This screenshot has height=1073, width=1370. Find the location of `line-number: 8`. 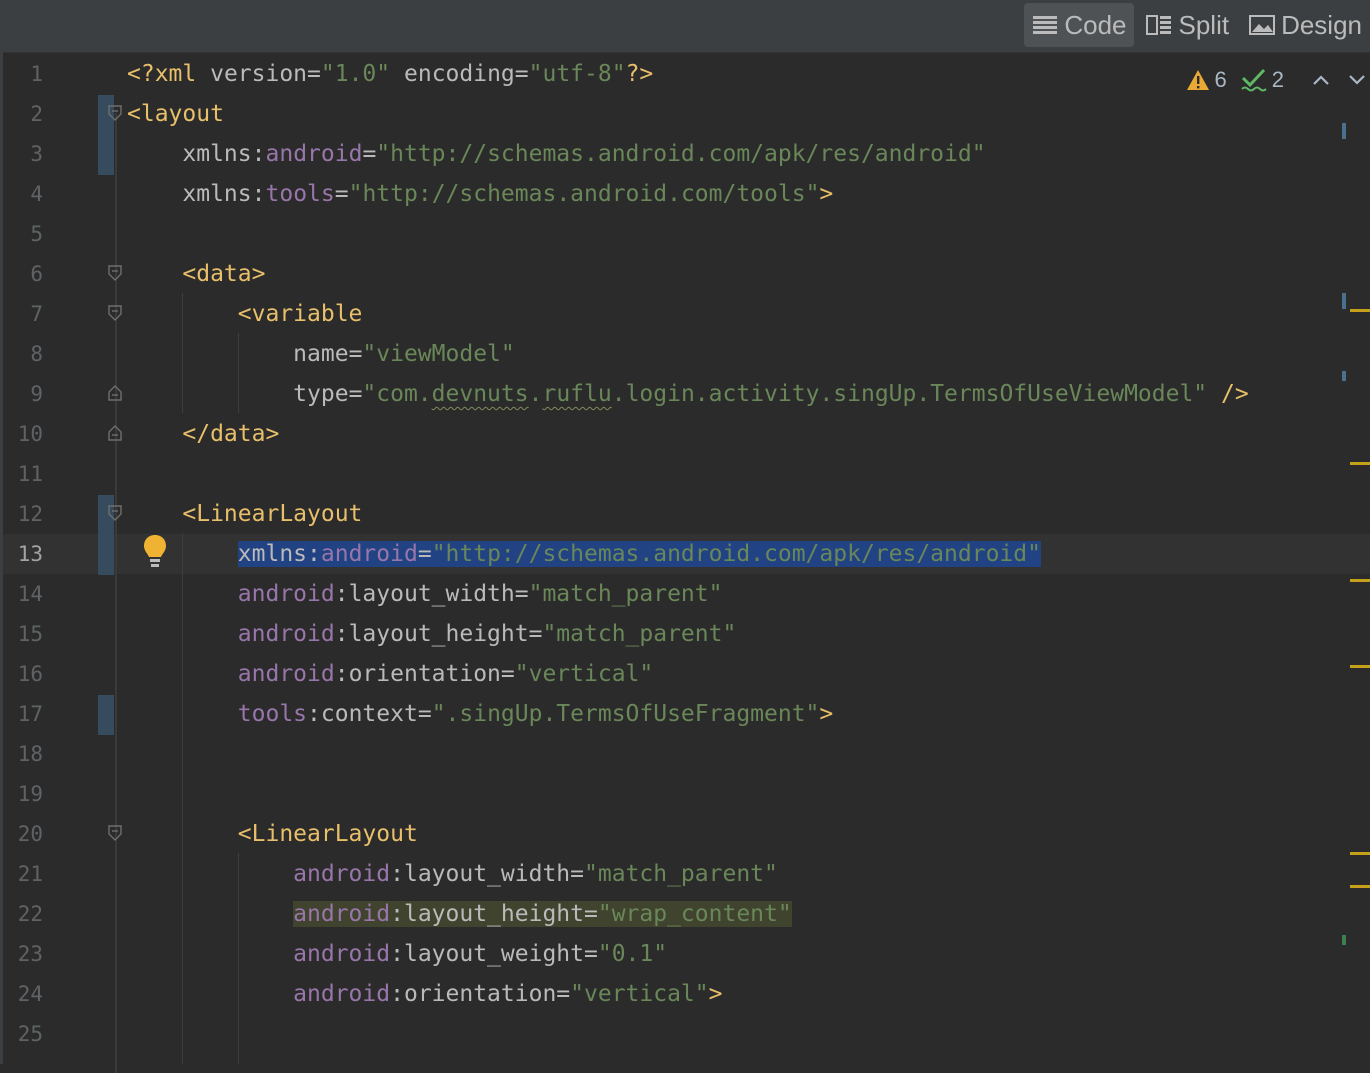

line-number: 8 is located at coordinates (23, 354).